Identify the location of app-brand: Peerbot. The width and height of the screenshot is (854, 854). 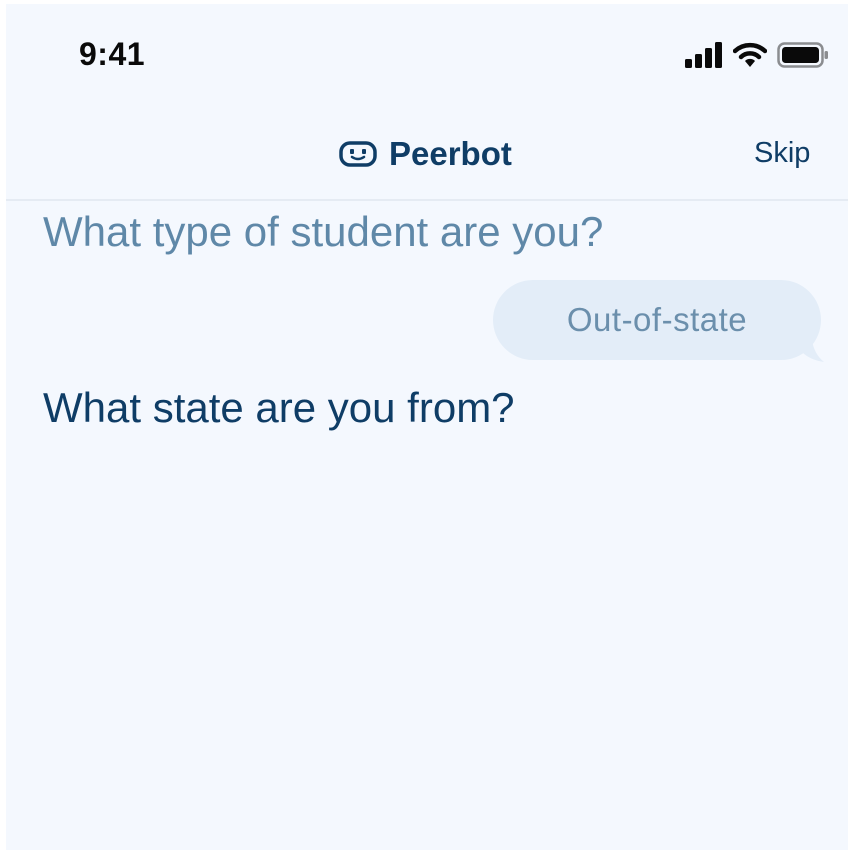
(425, 154).